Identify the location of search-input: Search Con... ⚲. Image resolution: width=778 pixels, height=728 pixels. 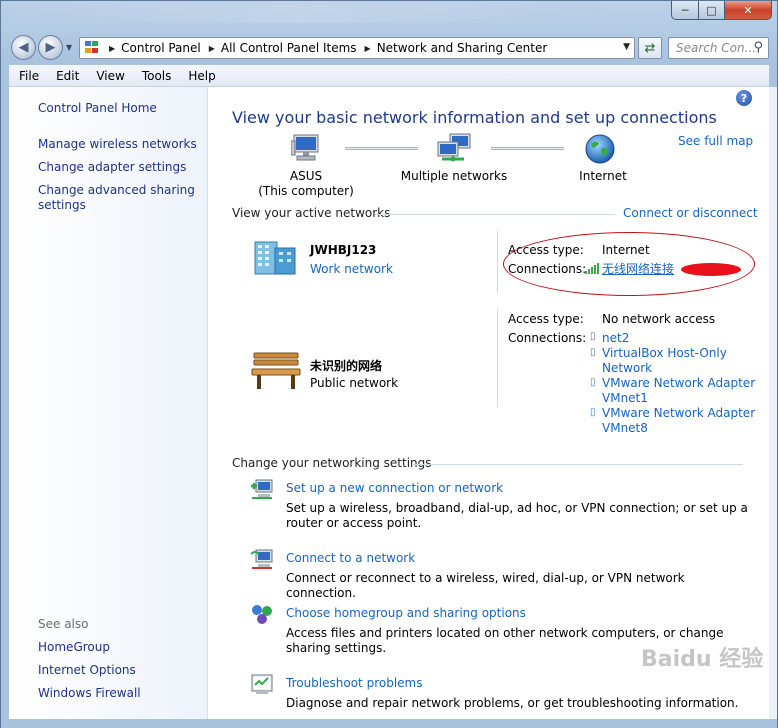
(718, 48).